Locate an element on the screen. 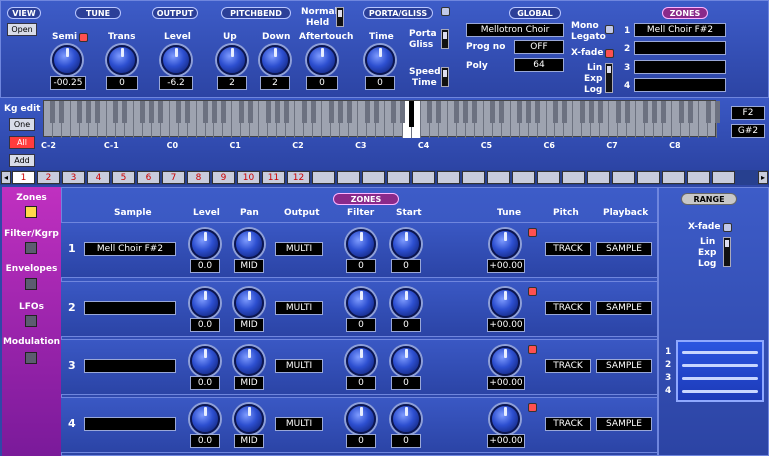 This screenshot has height=456, width=769. tab-11: 11 is located at coordinates (273, 177).